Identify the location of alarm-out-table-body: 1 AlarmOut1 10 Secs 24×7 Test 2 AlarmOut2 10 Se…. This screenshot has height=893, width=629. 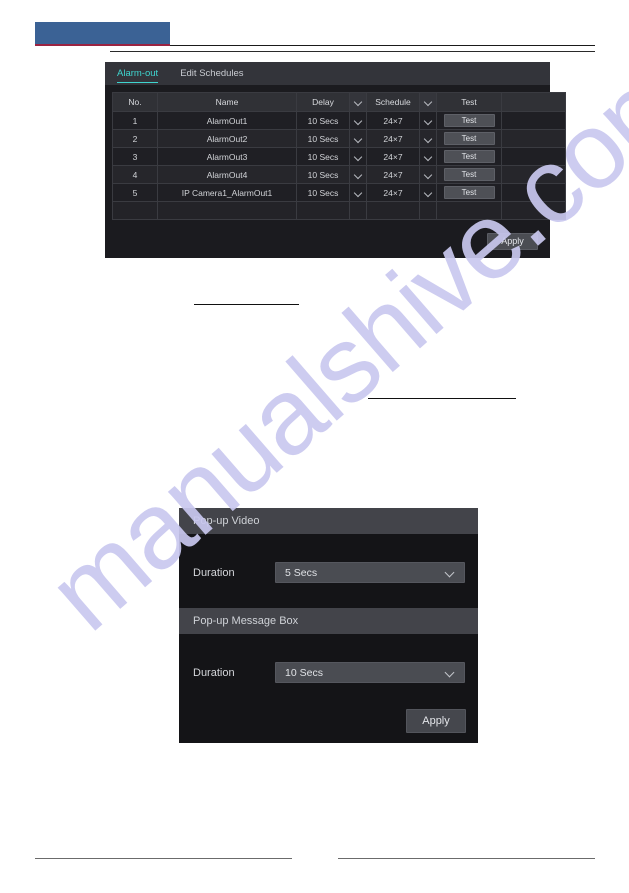
(339, 165).